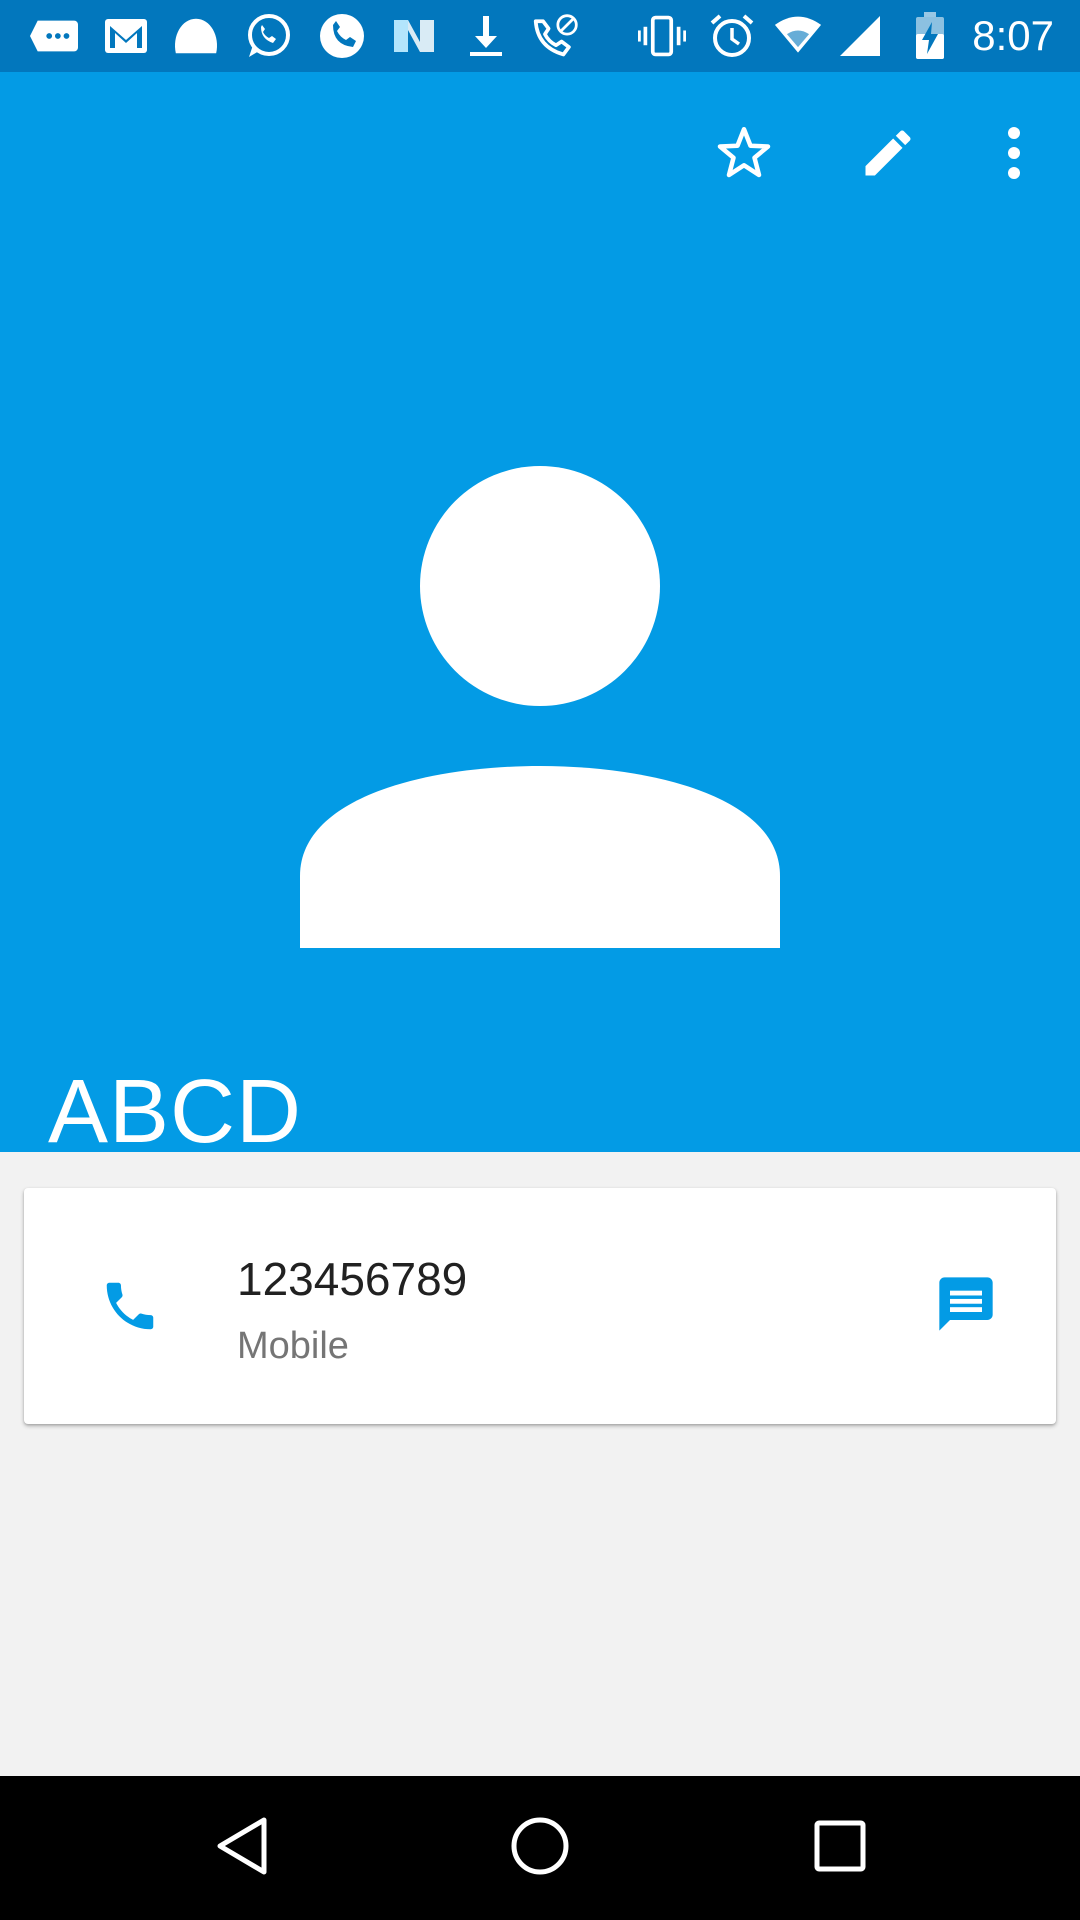 The image size is (1080, 1920). I want to click on phone-icon, so click(130, 1306).